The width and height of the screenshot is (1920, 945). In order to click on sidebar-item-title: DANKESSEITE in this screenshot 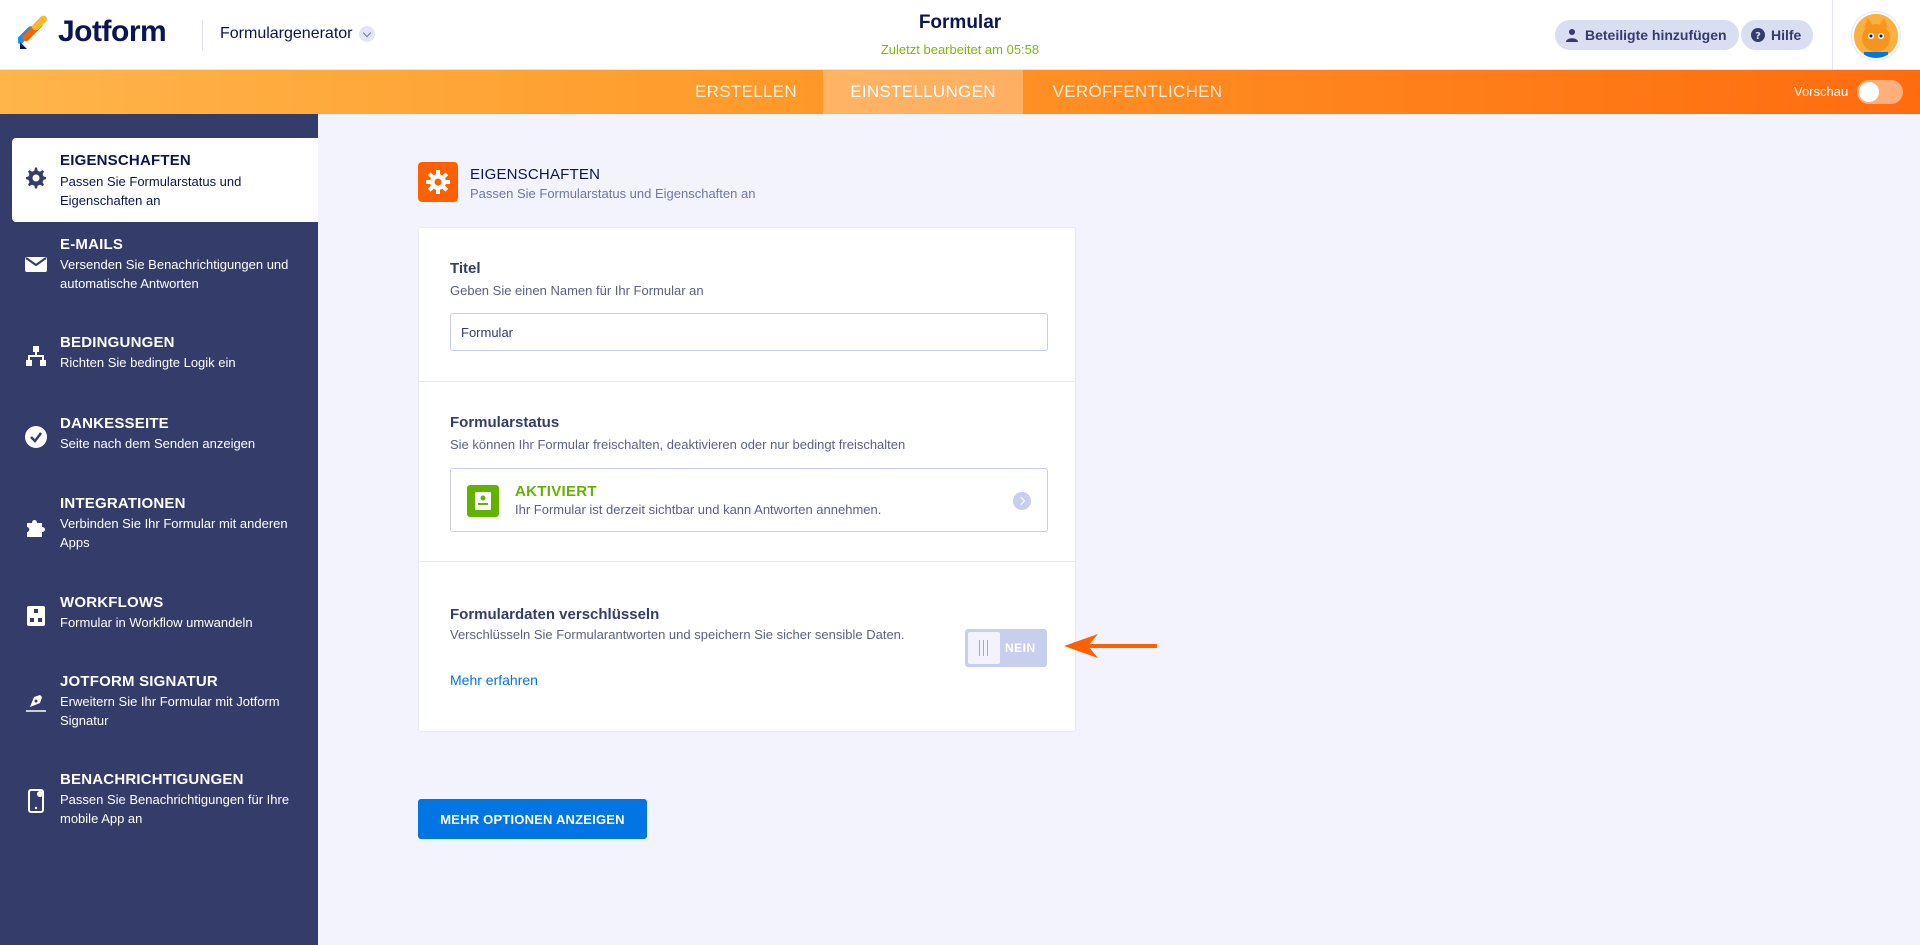, I will do `click(114, 423)`.